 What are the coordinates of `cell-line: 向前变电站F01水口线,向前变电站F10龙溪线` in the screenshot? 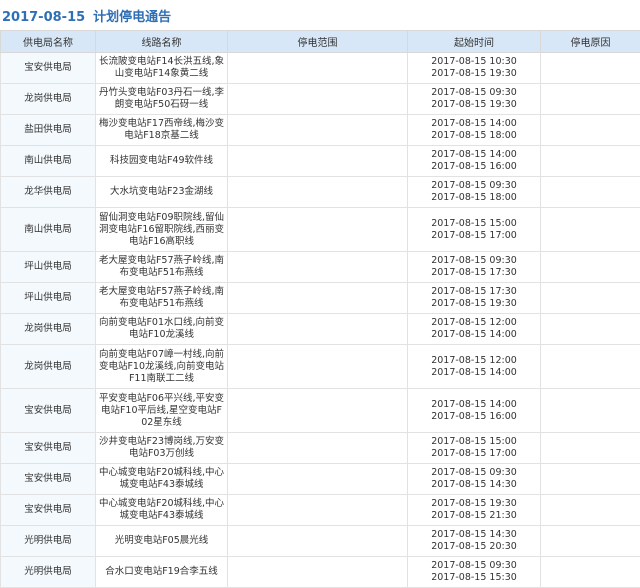 It's located at (161, 329).